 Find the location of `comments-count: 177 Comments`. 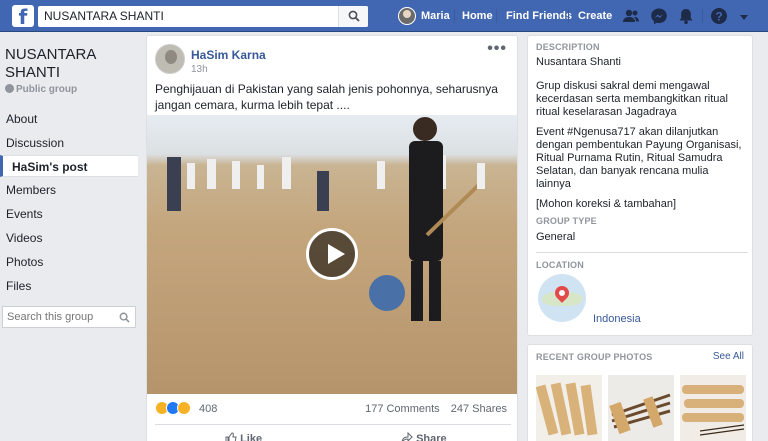

comments-count: 177 Comments is located at coordinates (402, 409).